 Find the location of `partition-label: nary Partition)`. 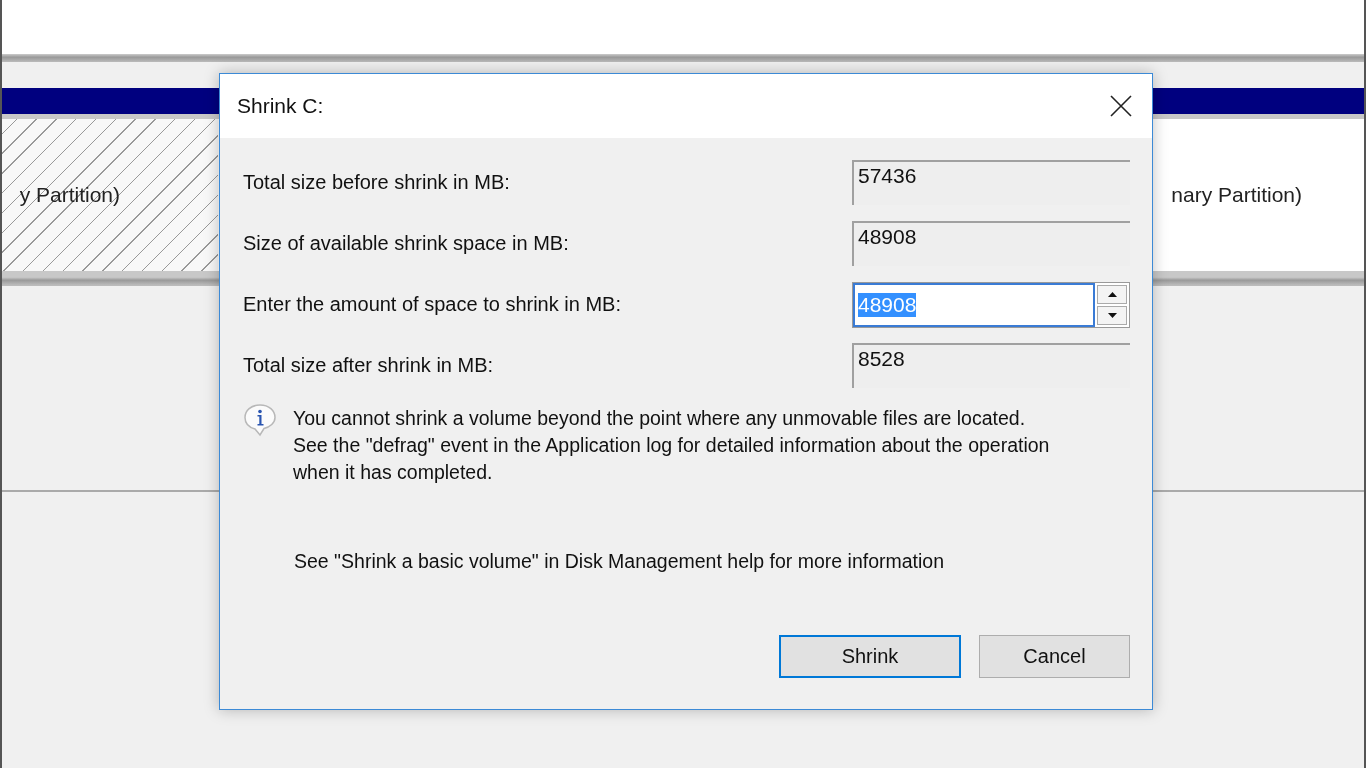

partition-label: nary Partition) is located at coordinates (1236, 195).